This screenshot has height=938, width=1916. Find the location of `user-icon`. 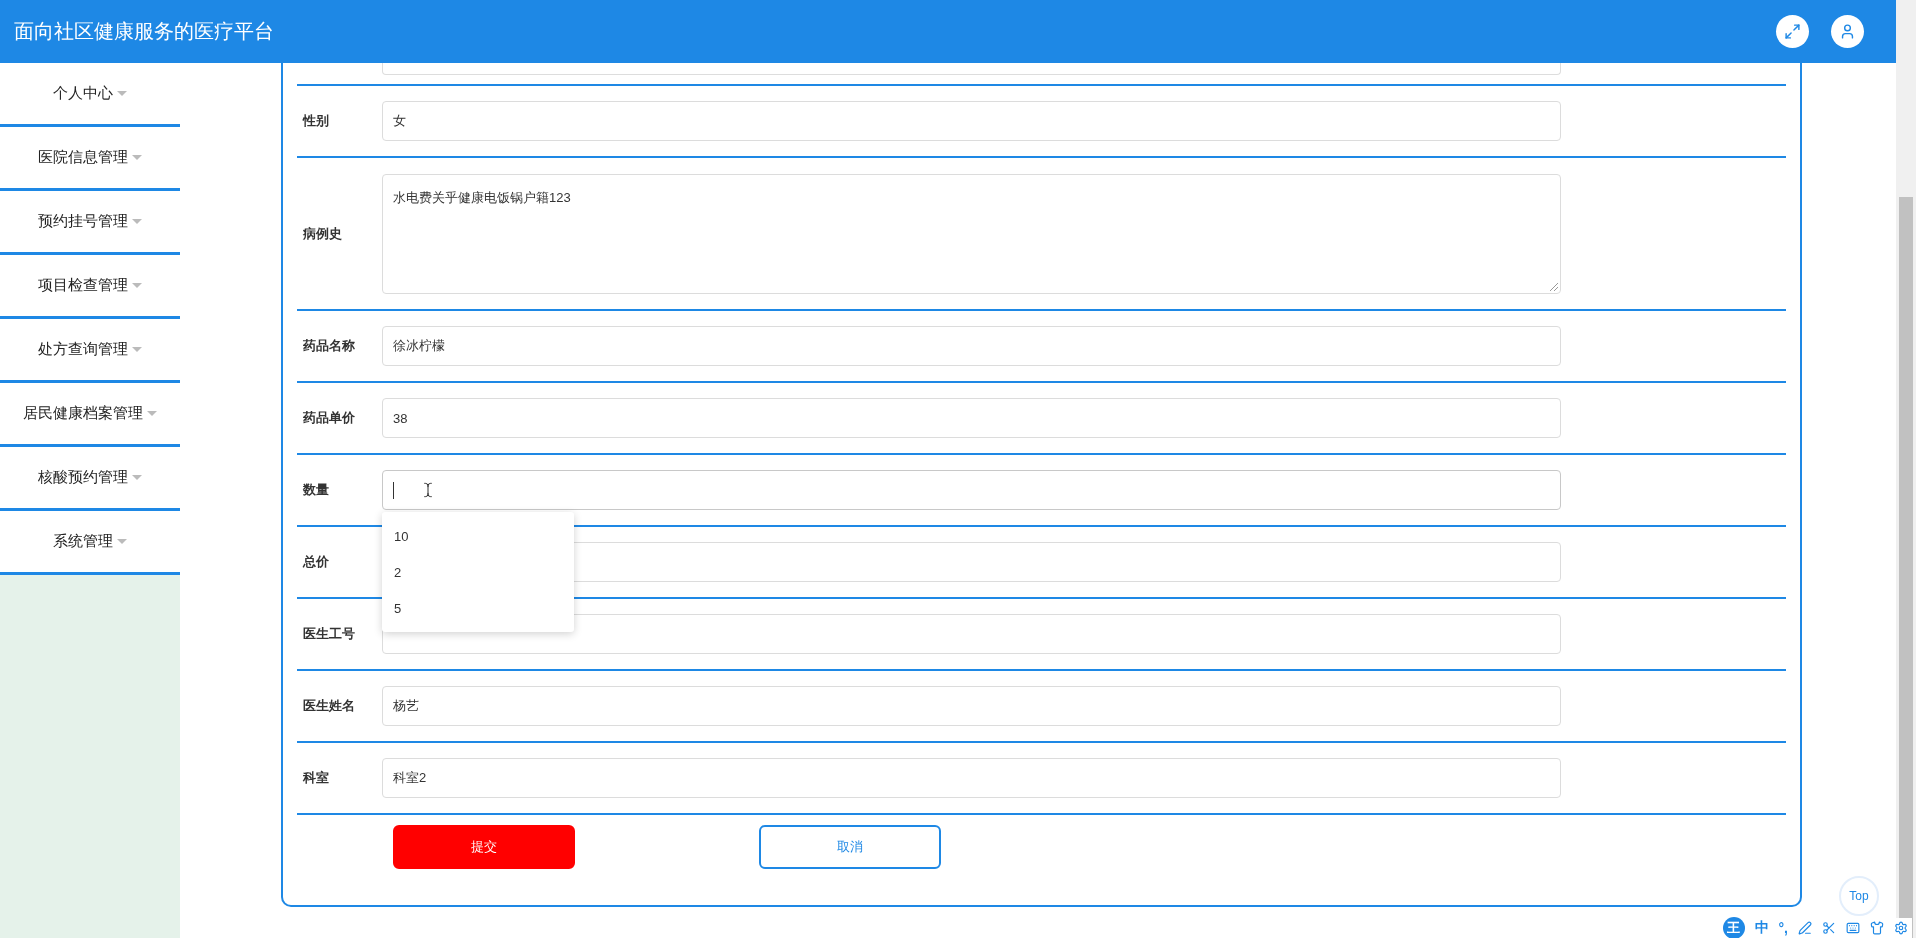

user-icon is located at coordinates (1847, 31).